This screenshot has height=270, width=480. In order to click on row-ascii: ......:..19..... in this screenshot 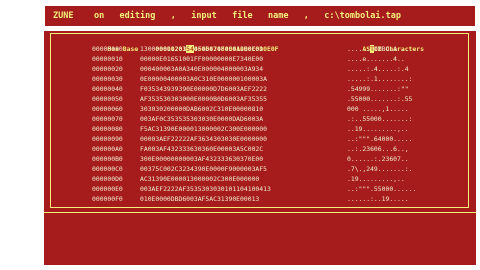, I will do `click(399, 199)`.